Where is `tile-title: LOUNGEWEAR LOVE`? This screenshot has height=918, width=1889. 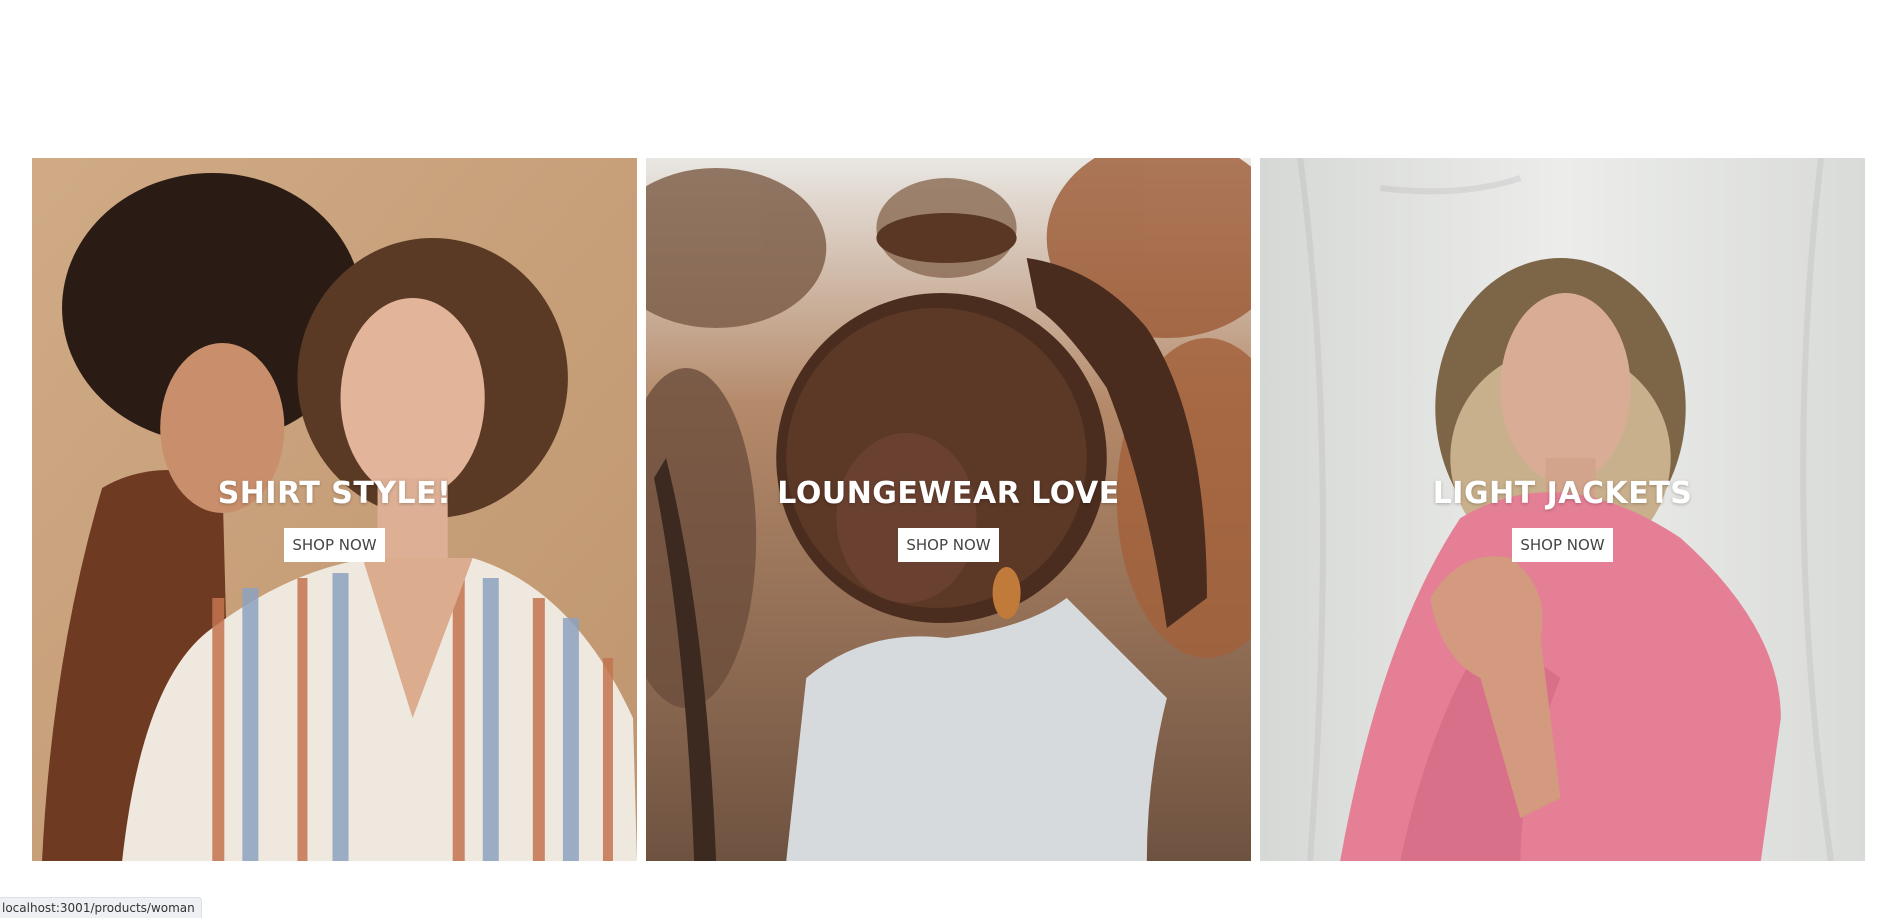 tile-title: LOUNGEWEAR LOVE is located at coordinates (948, 493).